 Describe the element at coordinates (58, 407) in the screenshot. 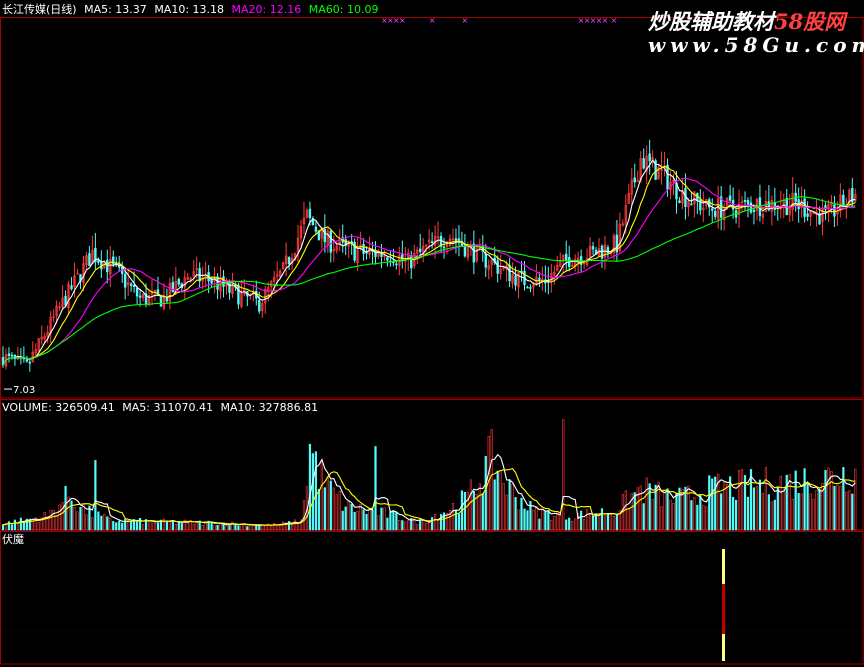

I see `volume-value-label: VOLUME: 326509.41` at that location.